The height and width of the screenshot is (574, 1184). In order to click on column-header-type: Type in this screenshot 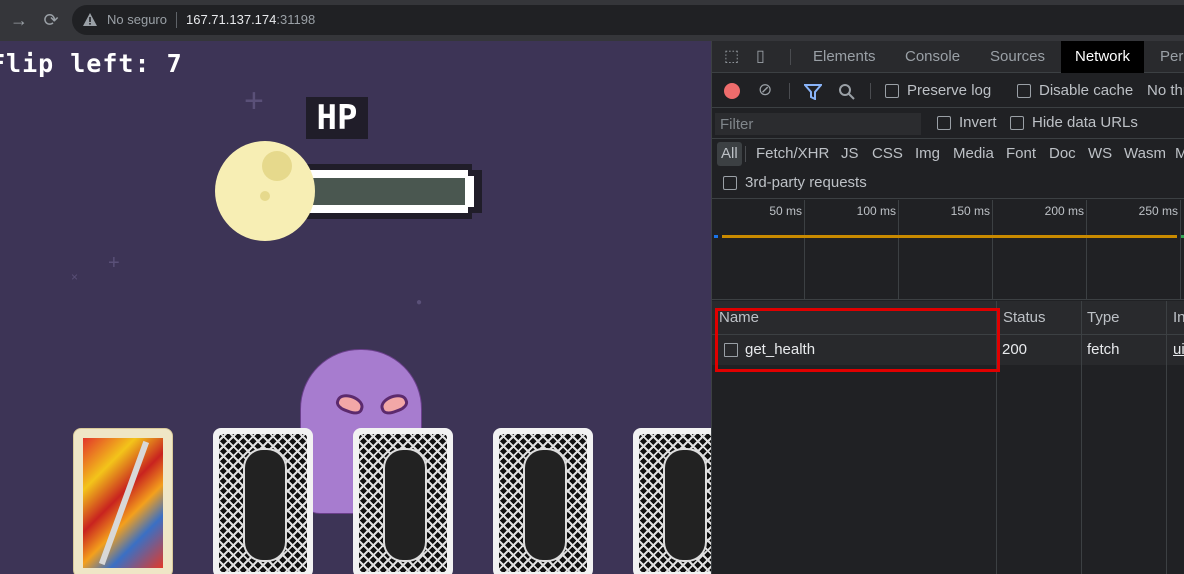, I will do `click(1103, 318)`.